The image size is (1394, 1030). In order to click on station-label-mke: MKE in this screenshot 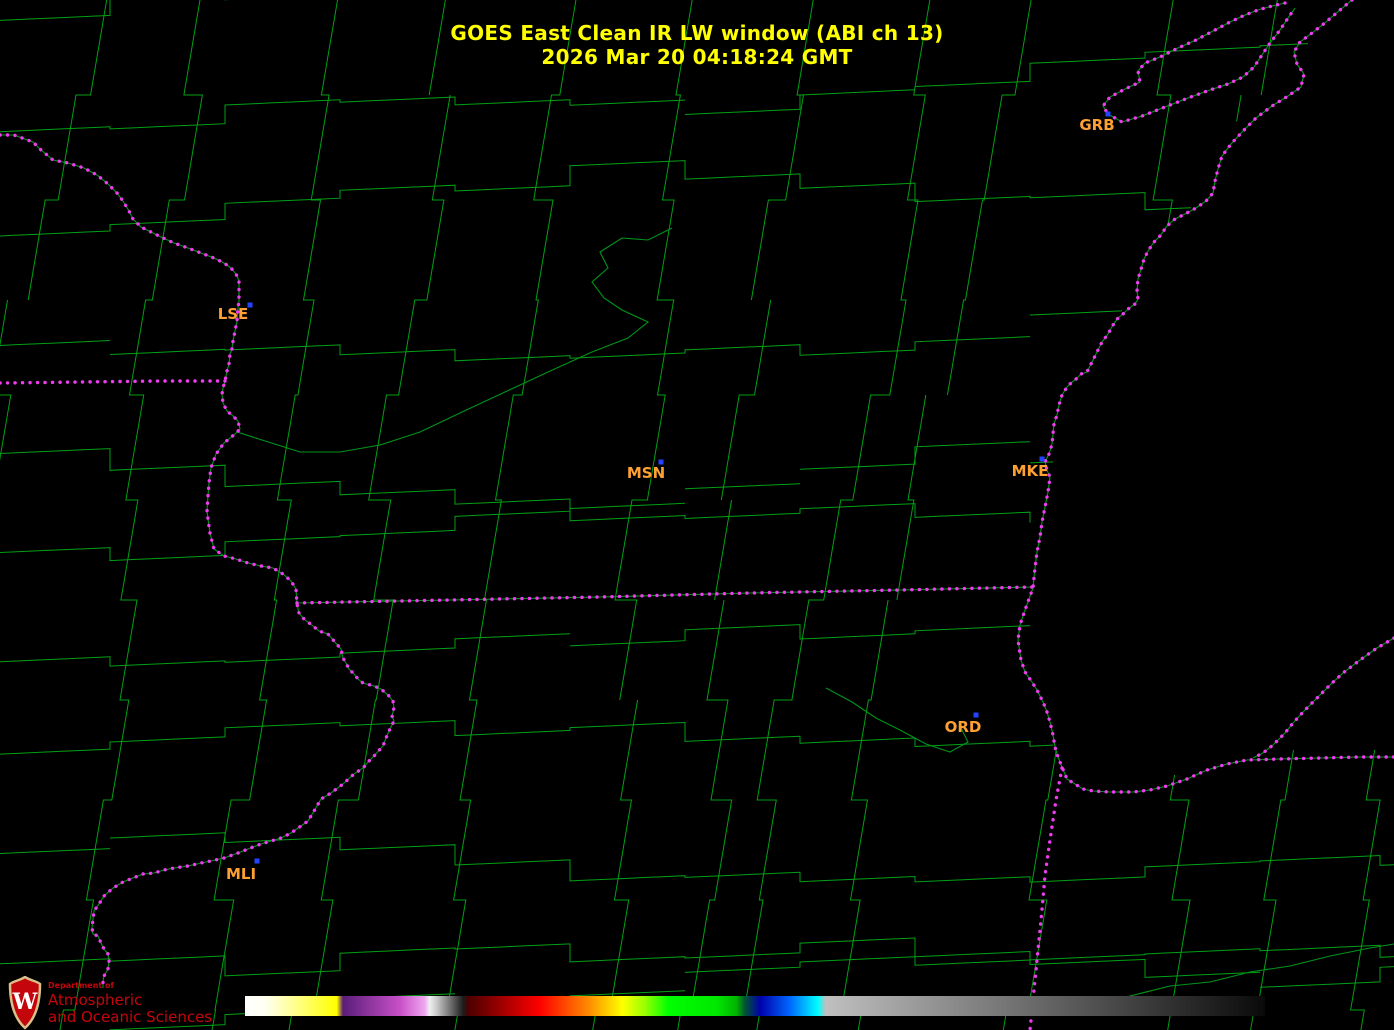, I will do `click(1030, 471)`.